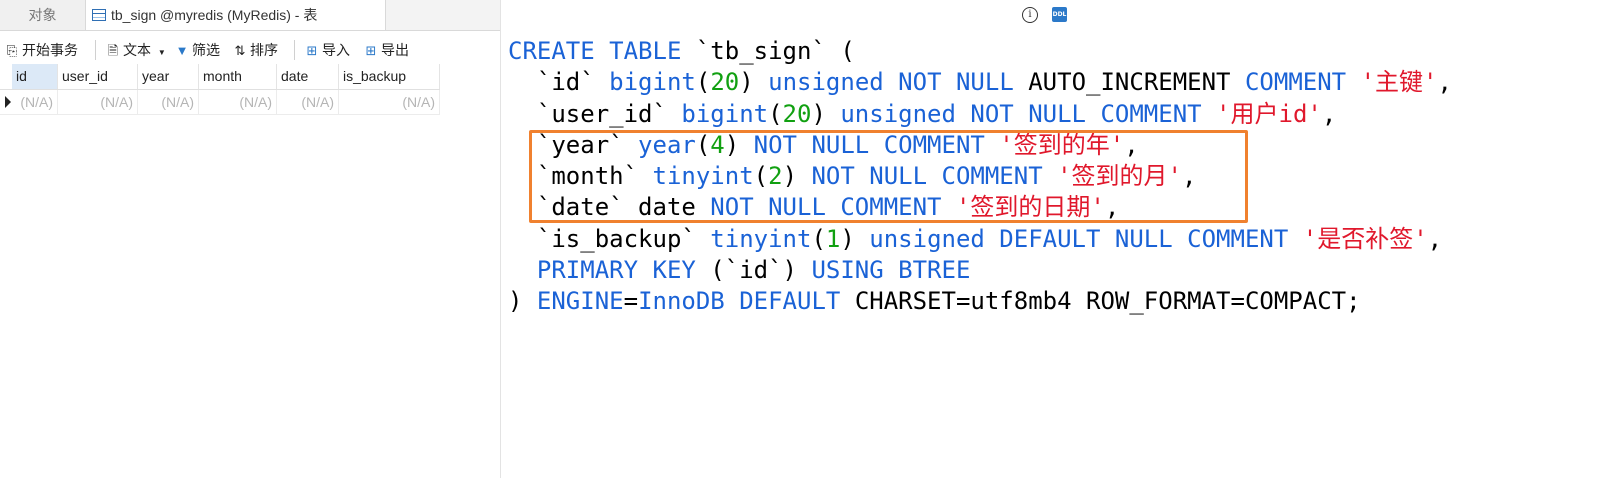 The image size is (1600, 478). I want to click on code-token: `is_backup`, so click(609, 238).